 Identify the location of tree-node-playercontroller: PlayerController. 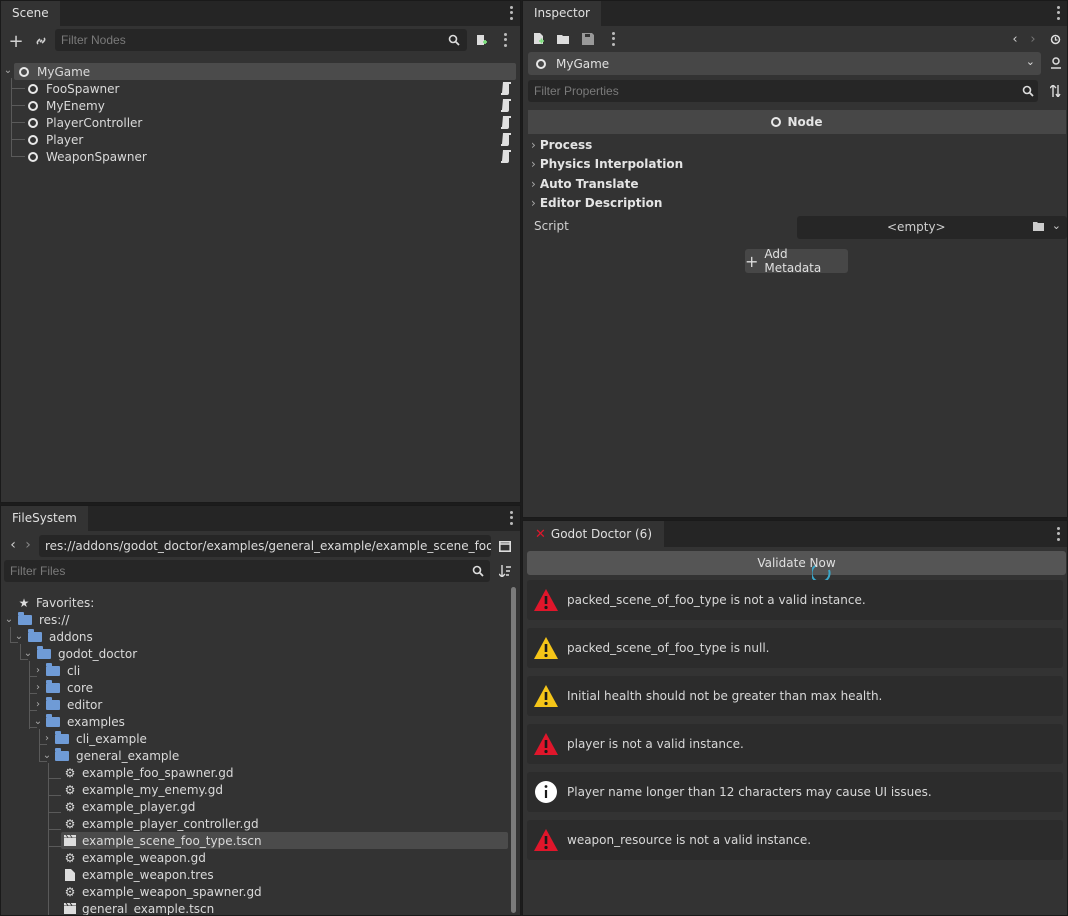
(260, 122).